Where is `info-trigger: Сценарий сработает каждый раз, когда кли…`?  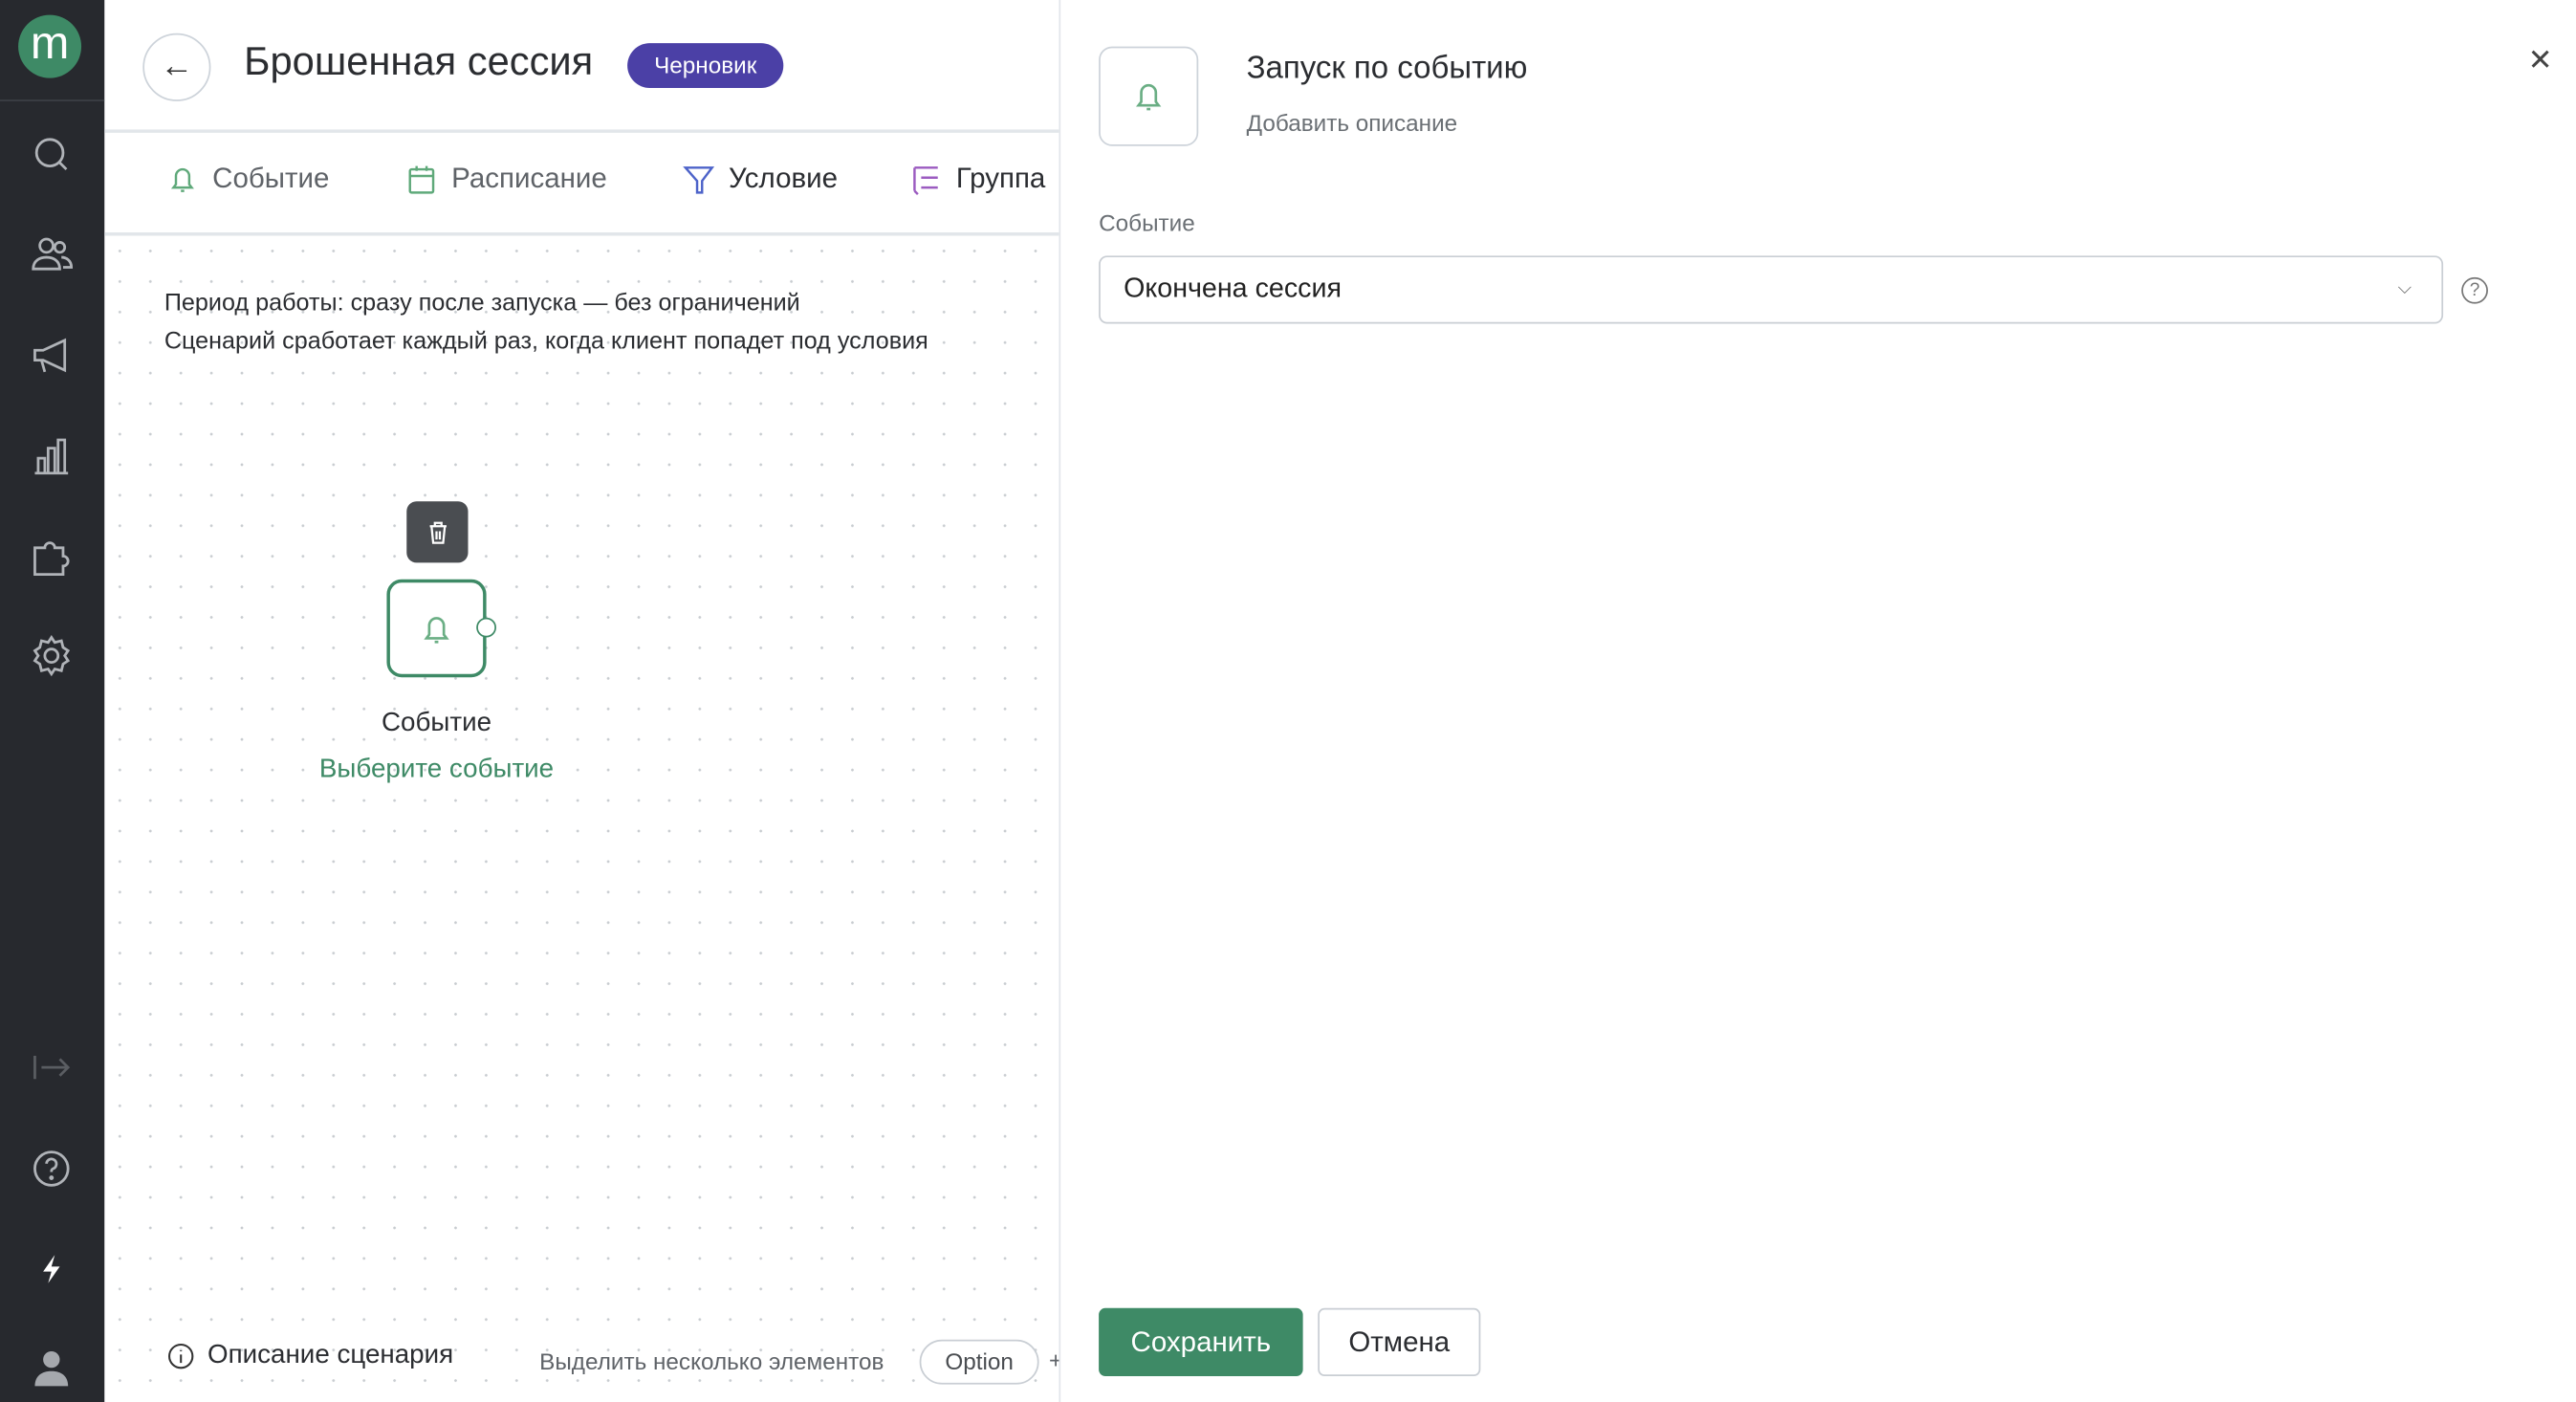
info-trigger: Сценарий сработает каждый раз, когда кли… is located at coordinates (546, 342).